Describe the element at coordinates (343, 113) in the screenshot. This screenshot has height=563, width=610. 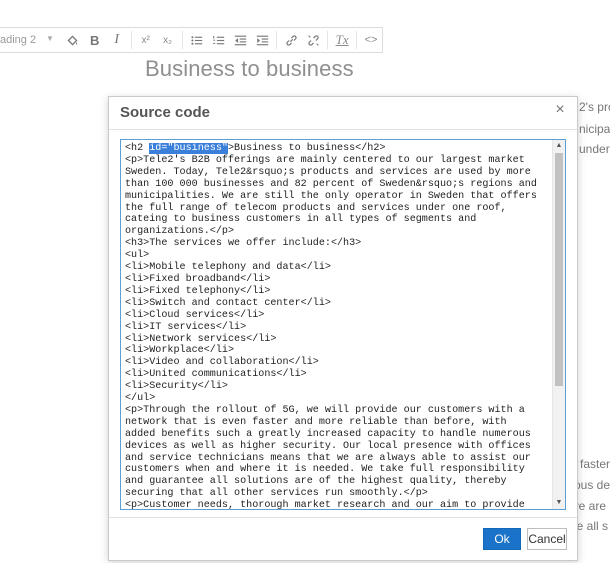
I see `dialog-header: Source code ×` at that location.